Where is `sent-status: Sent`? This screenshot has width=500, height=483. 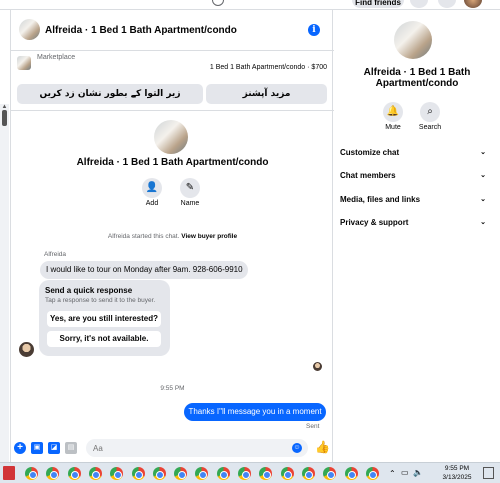
sent-status: Sent is located at coordinates (313, 426).